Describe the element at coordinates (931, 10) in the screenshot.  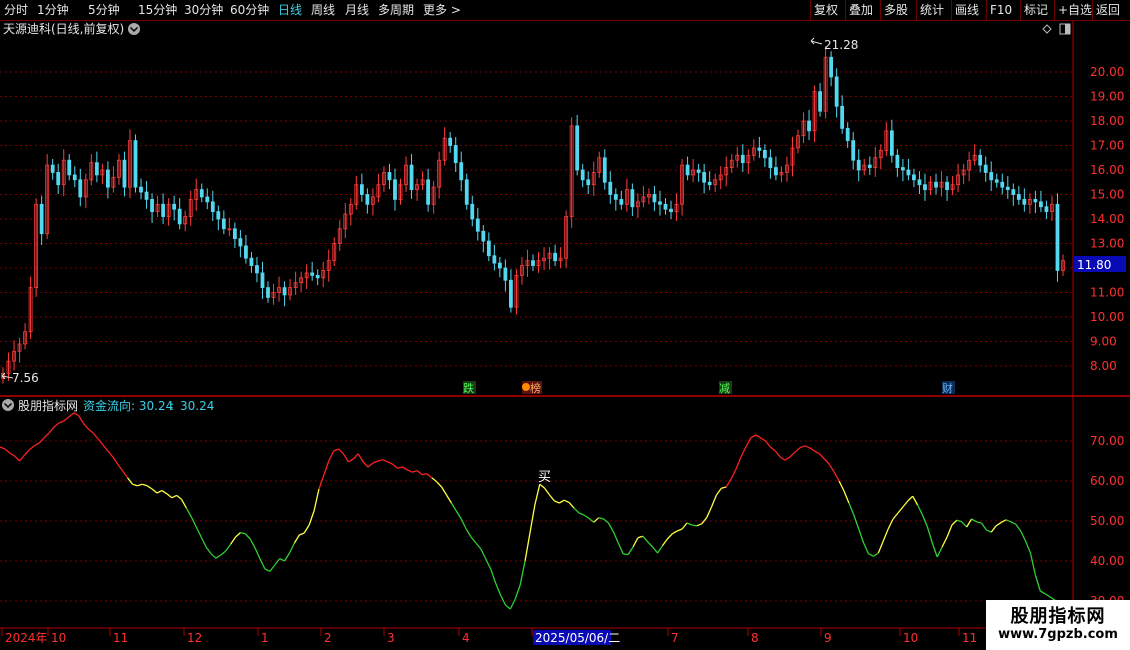
I see `stats-button: 统计` at that location.